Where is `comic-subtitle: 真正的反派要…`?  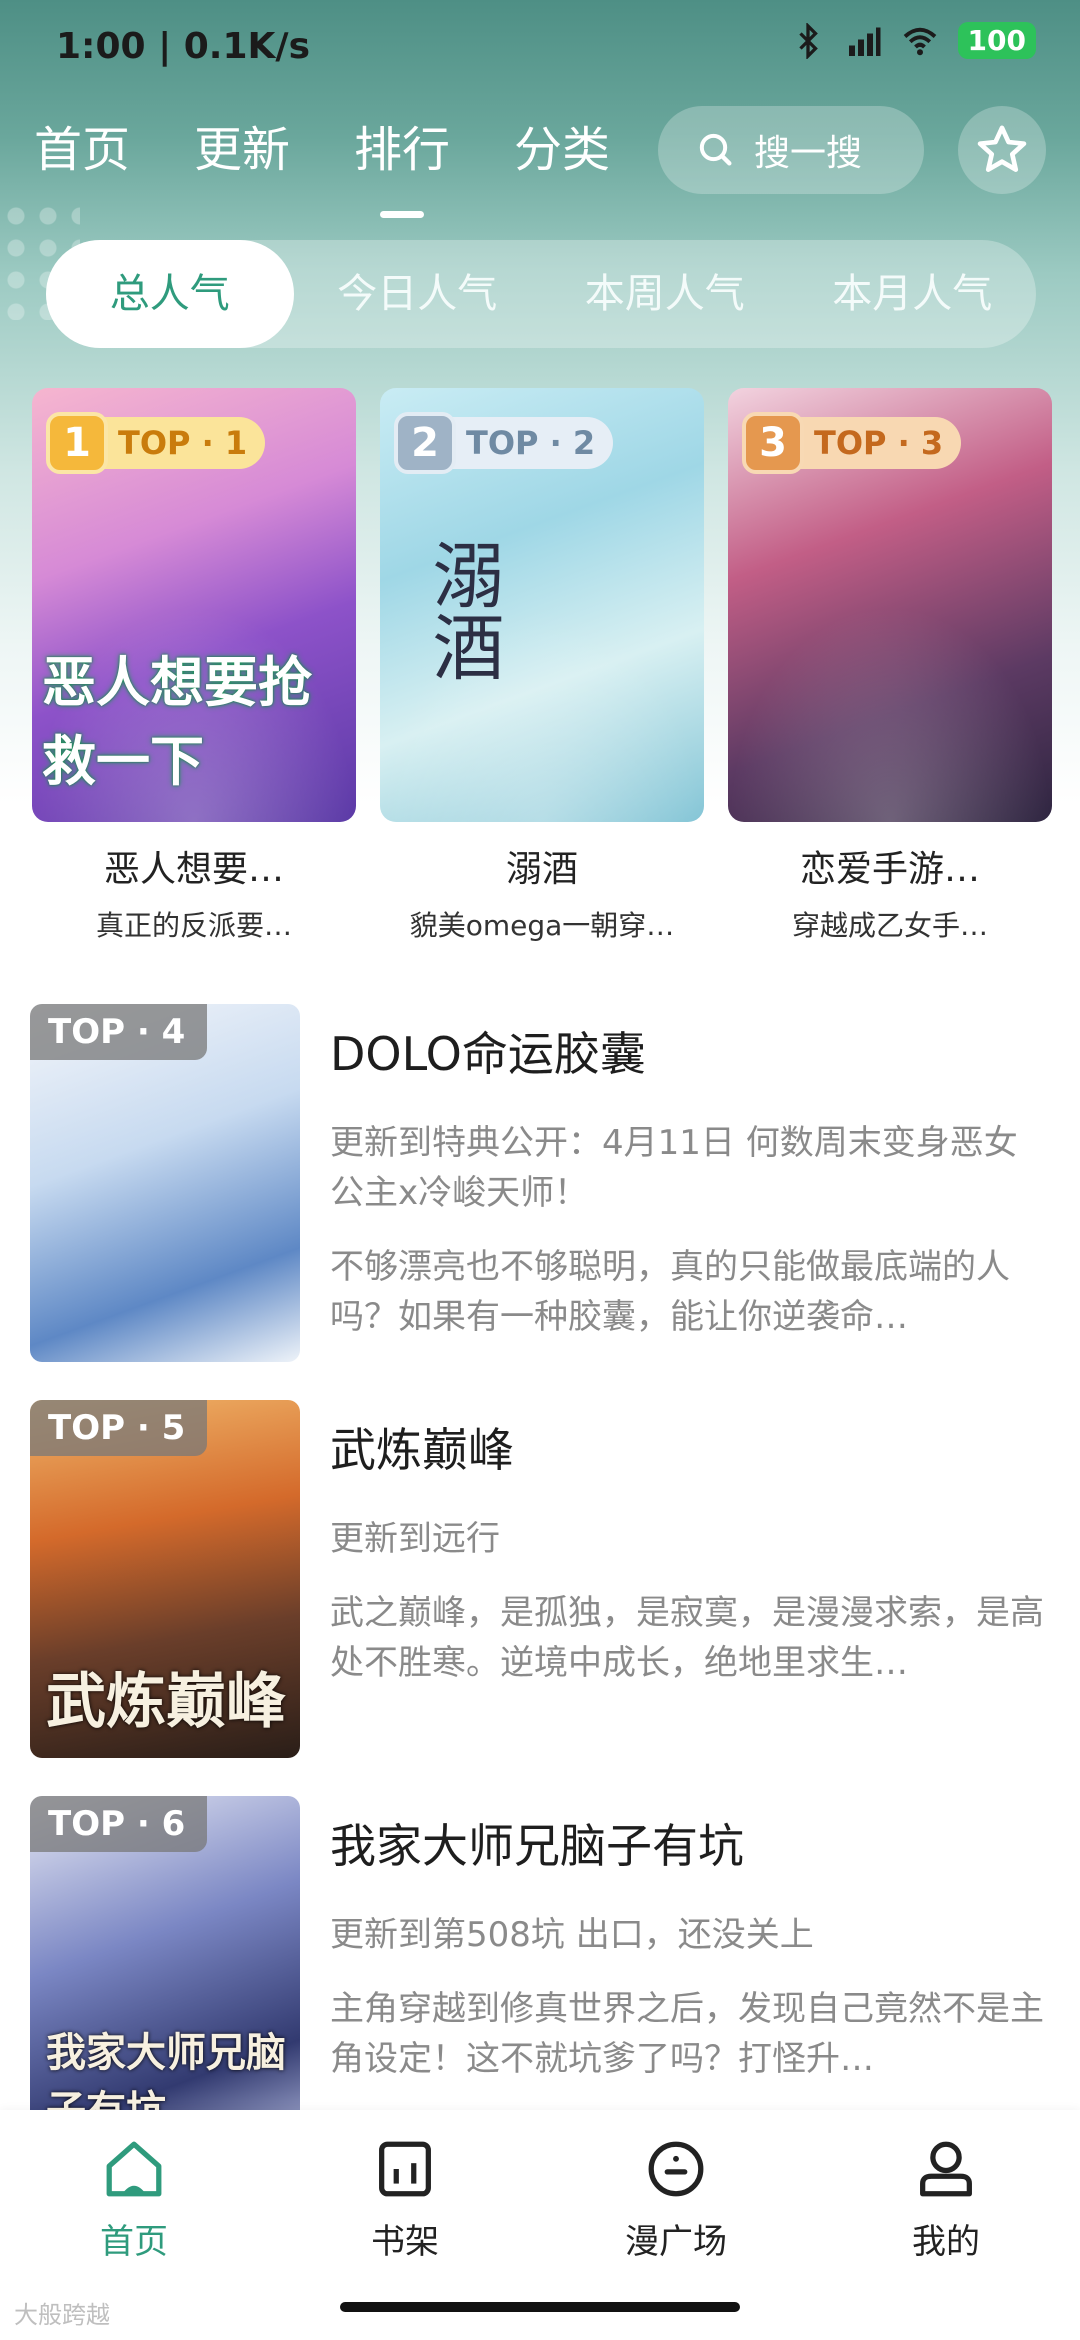
comic-subtitle: 真正的反派要… is located at coordinates (193, 925).